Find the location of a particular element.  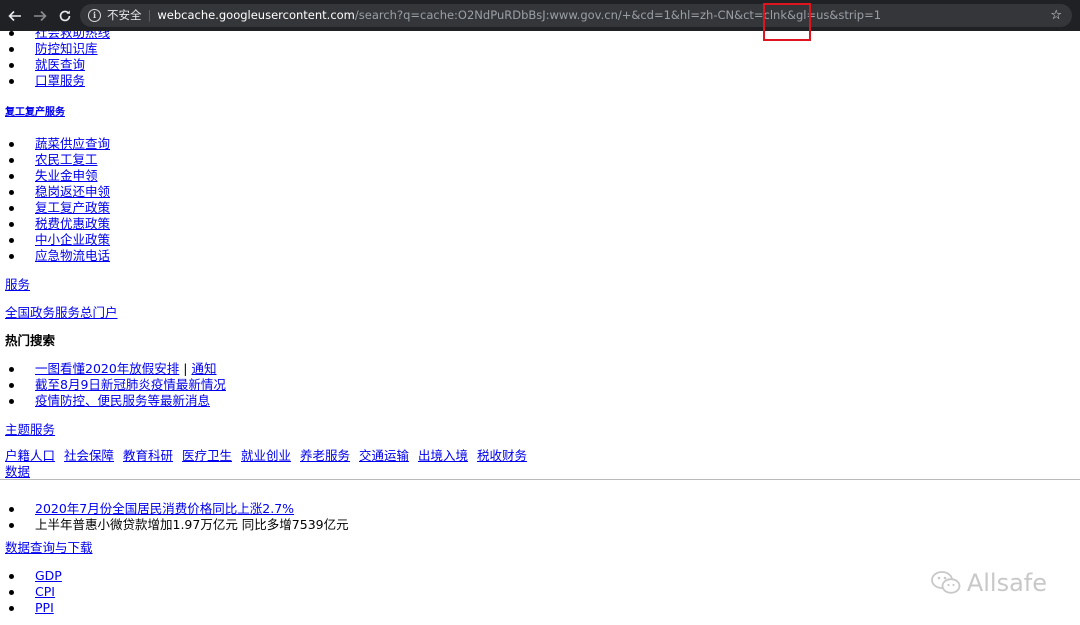

hot-search-title: 热门搜索 is located at coordinates (30, 340).